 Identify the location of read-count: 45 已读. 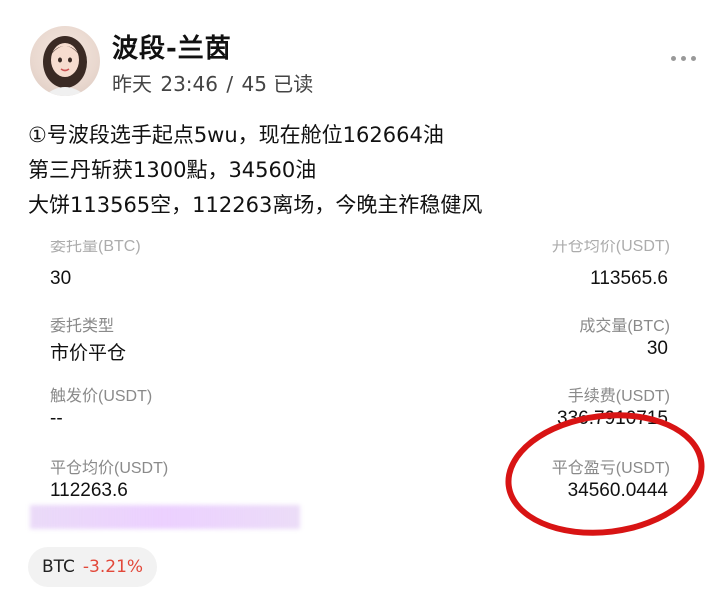
(277, 84).